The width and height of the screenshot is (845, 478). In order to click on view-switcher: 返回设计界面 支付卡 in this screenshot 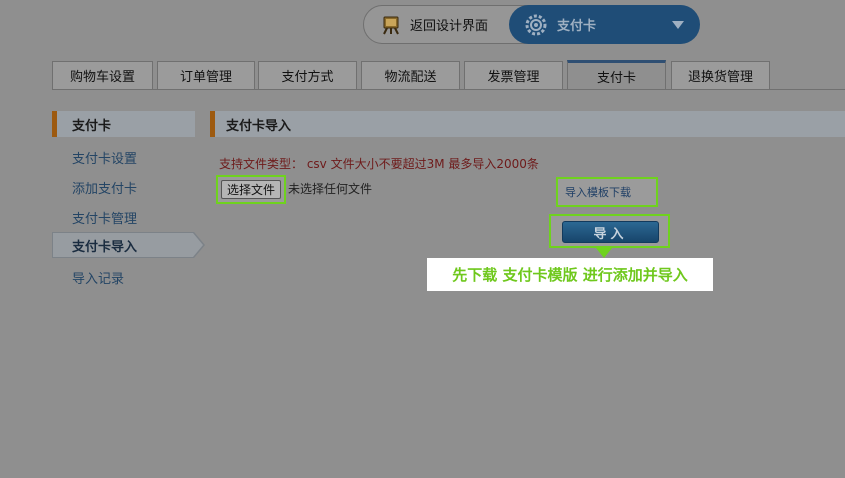, I will do `click(531, 24)`.